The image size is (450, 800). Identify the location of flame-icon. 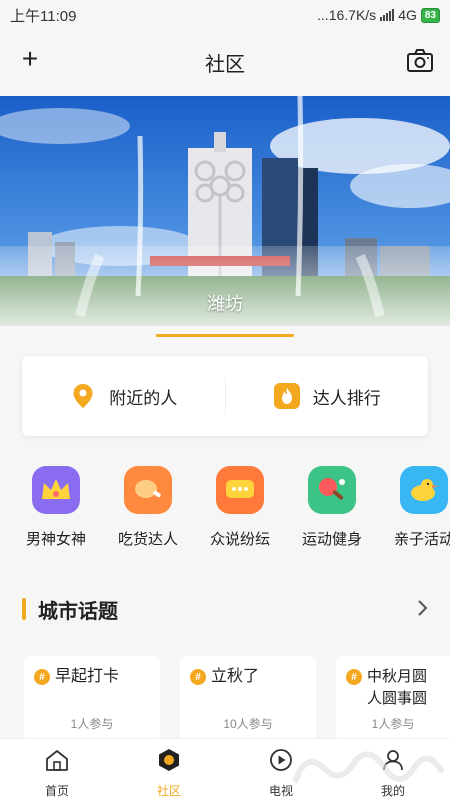
(286, 396).